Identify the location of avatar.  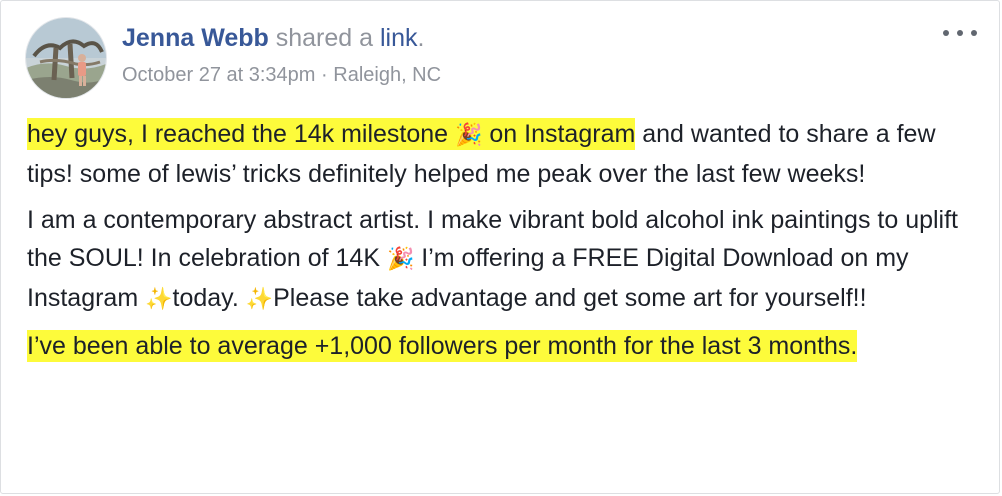
(66, 58).